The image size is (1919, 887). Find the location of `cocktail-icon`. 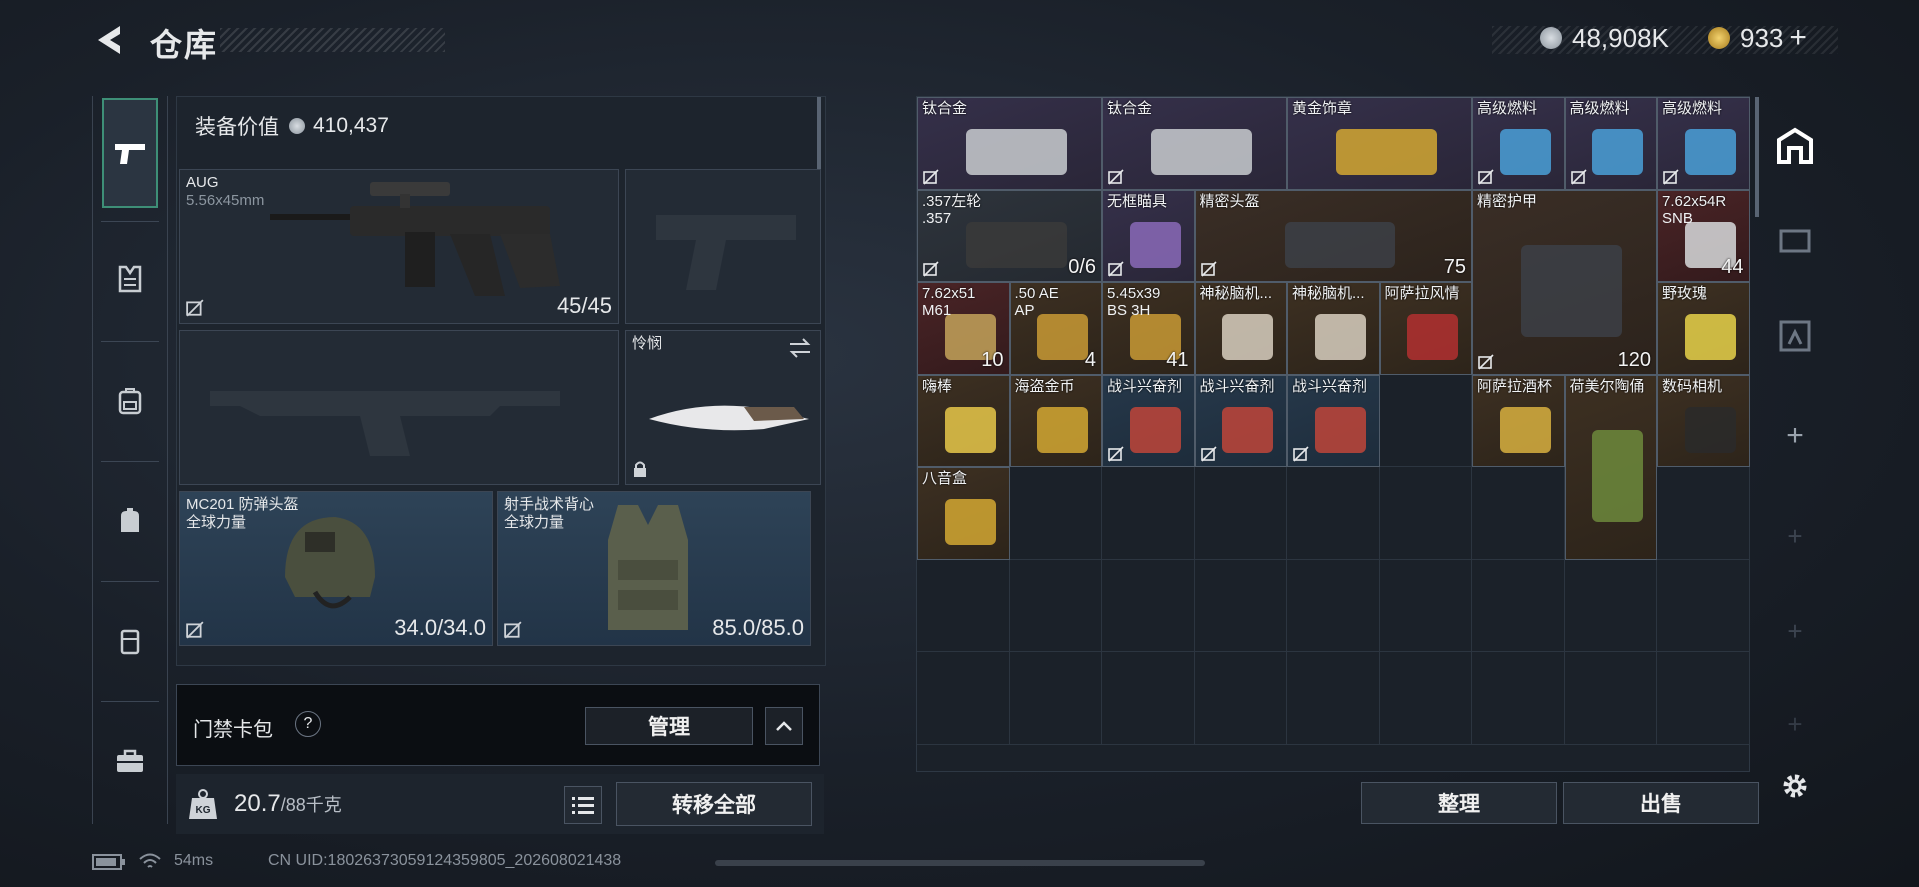

cocktail-icon is located at coordinates (1710, 337).